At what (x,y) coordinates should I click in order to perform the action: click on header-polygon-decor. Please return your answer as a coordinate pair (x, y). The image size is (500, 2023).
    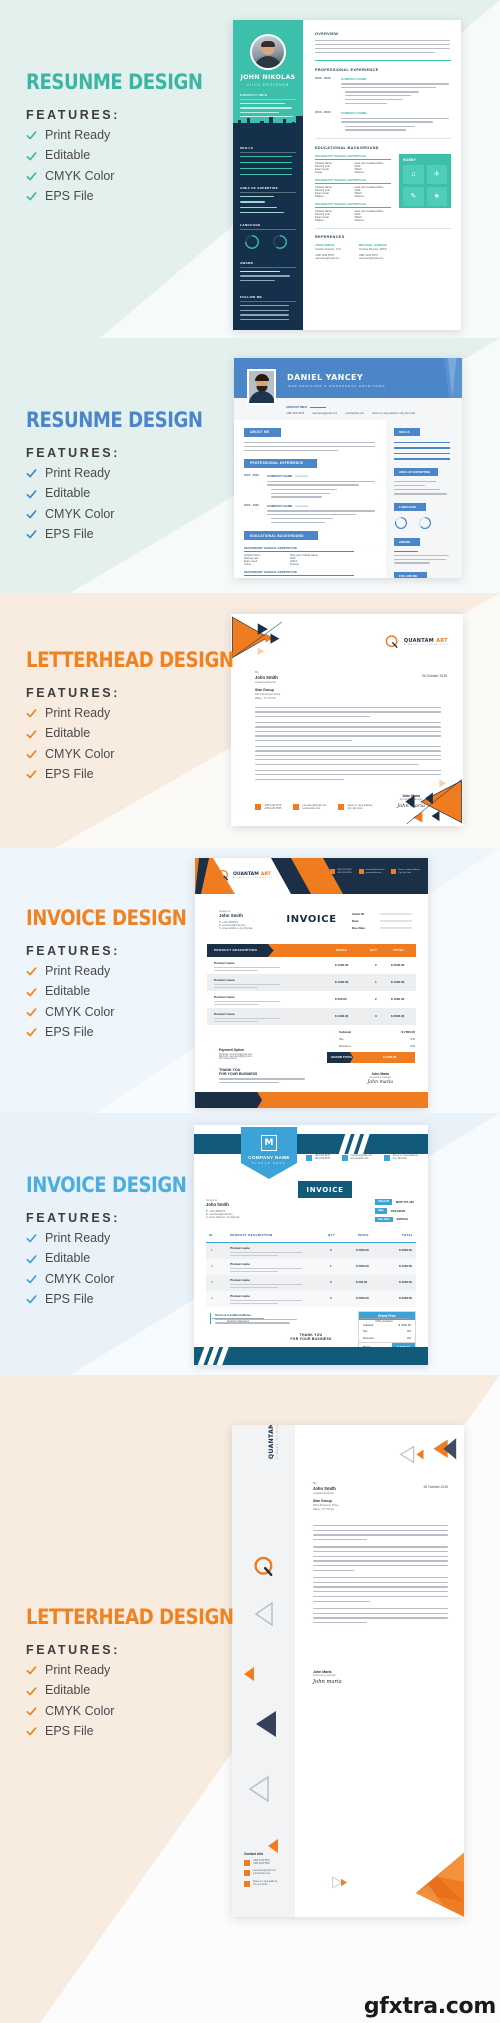
    Looking at the image, I should click on (453, 378).